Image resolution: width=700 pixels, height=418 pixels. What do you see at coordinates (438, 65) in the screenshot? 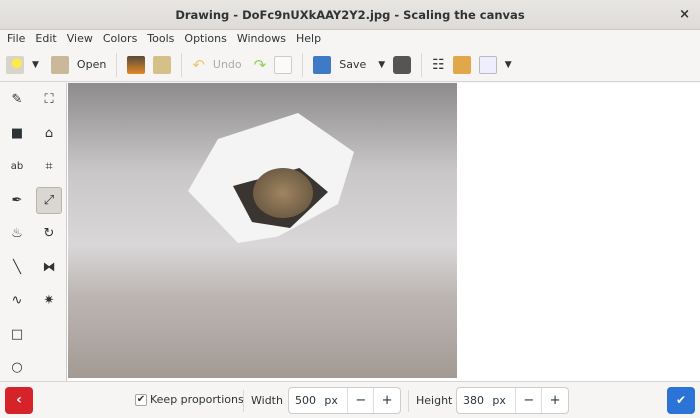
I see `options-list-icon: ☷` at bounding box center [438, 65].